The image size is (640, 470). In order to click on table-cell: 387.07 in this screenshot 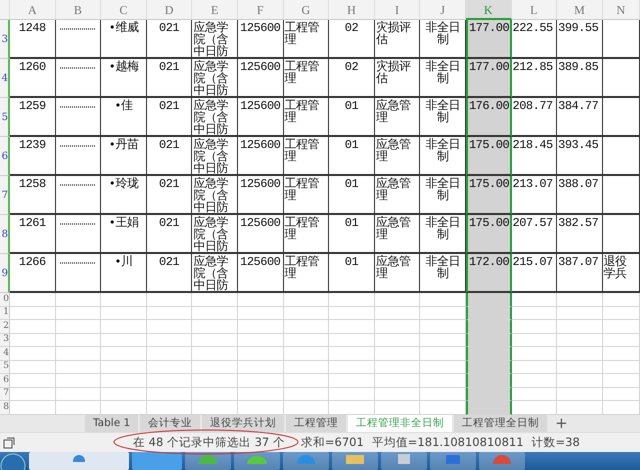, I will do `click(580, 273)`.